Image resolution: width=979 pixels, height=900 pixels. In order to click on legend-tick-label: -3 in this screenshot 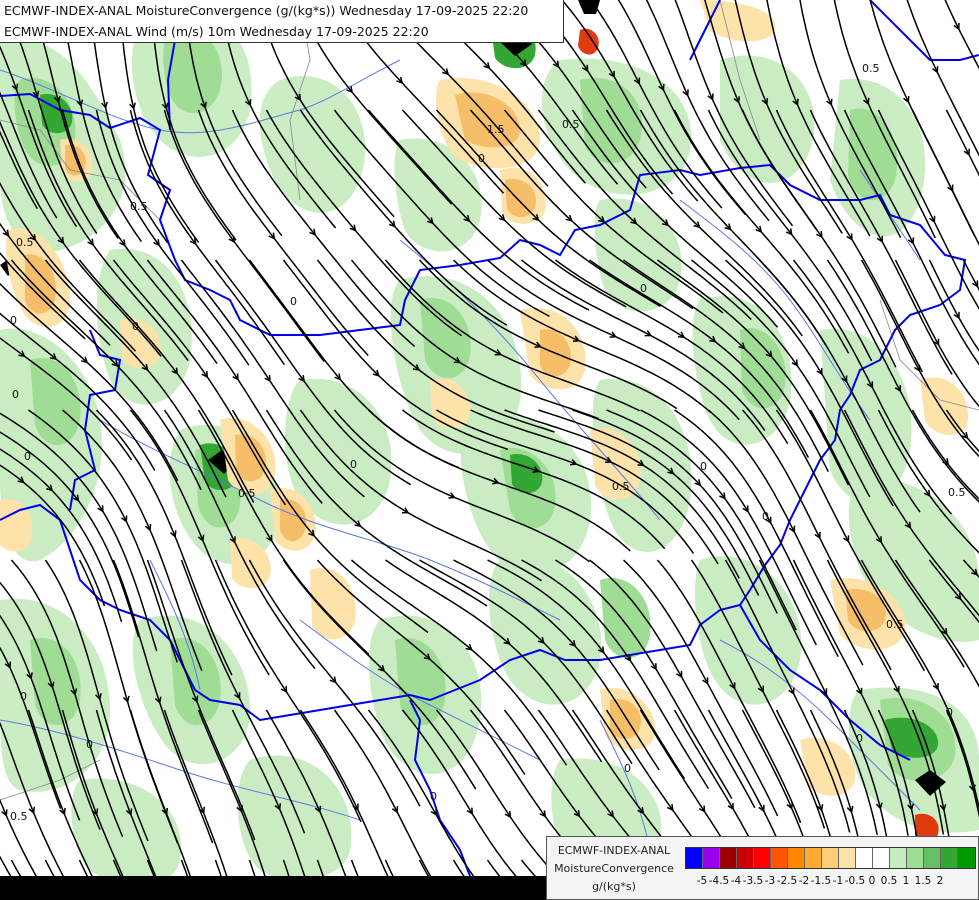, I will do `click(770, 881)`.